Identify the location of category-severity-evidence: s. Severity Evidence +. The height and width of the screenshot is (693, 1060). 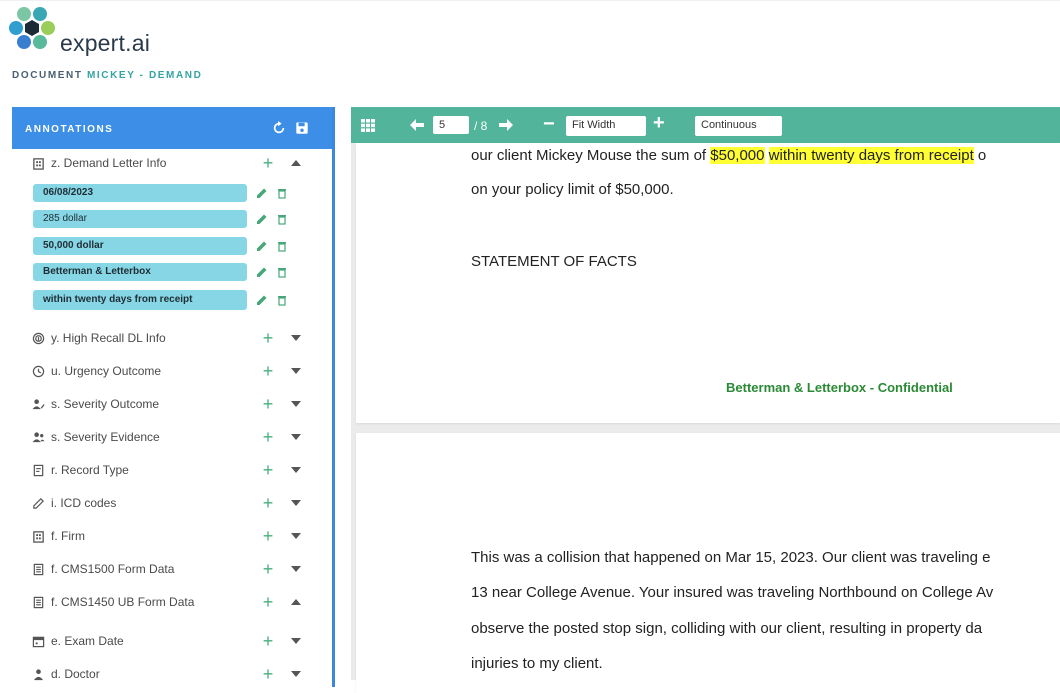
(171, 438).